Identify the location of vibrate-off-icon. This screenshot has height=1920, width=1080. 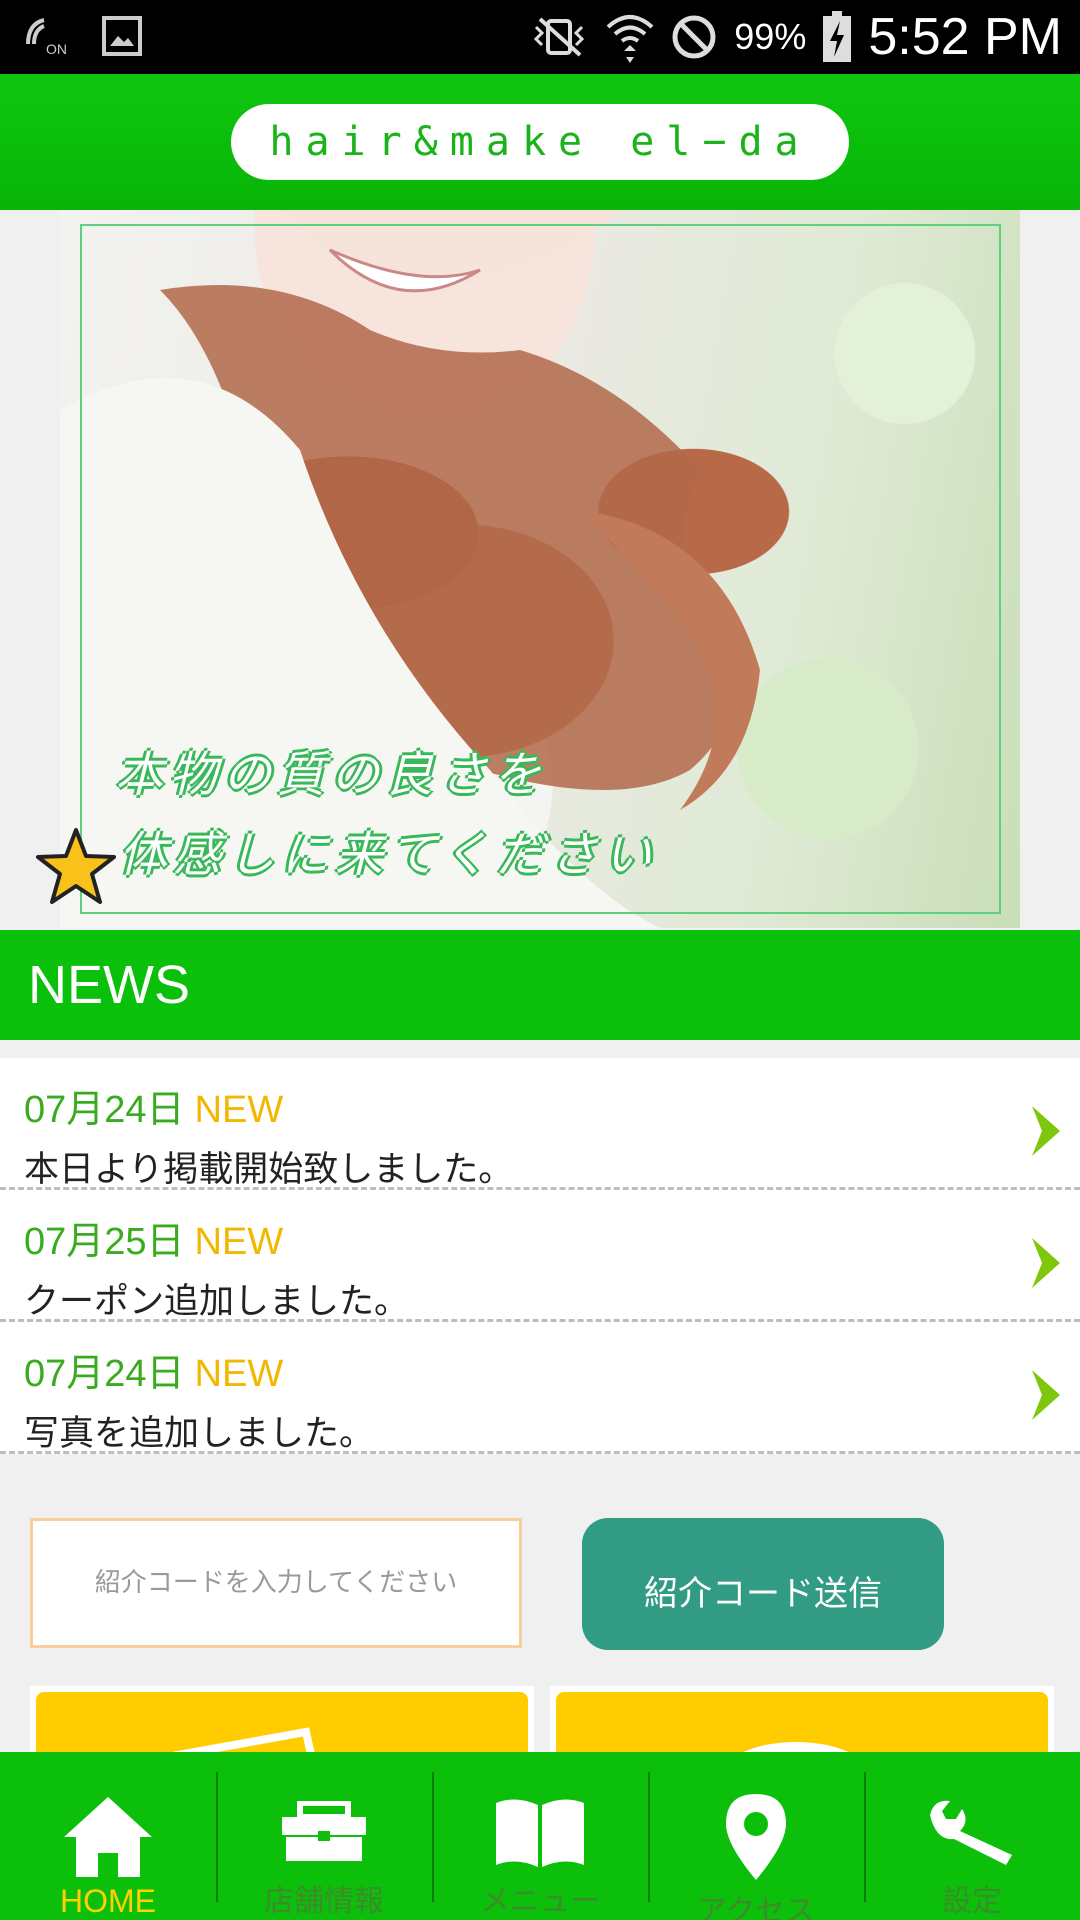
(559, 37).